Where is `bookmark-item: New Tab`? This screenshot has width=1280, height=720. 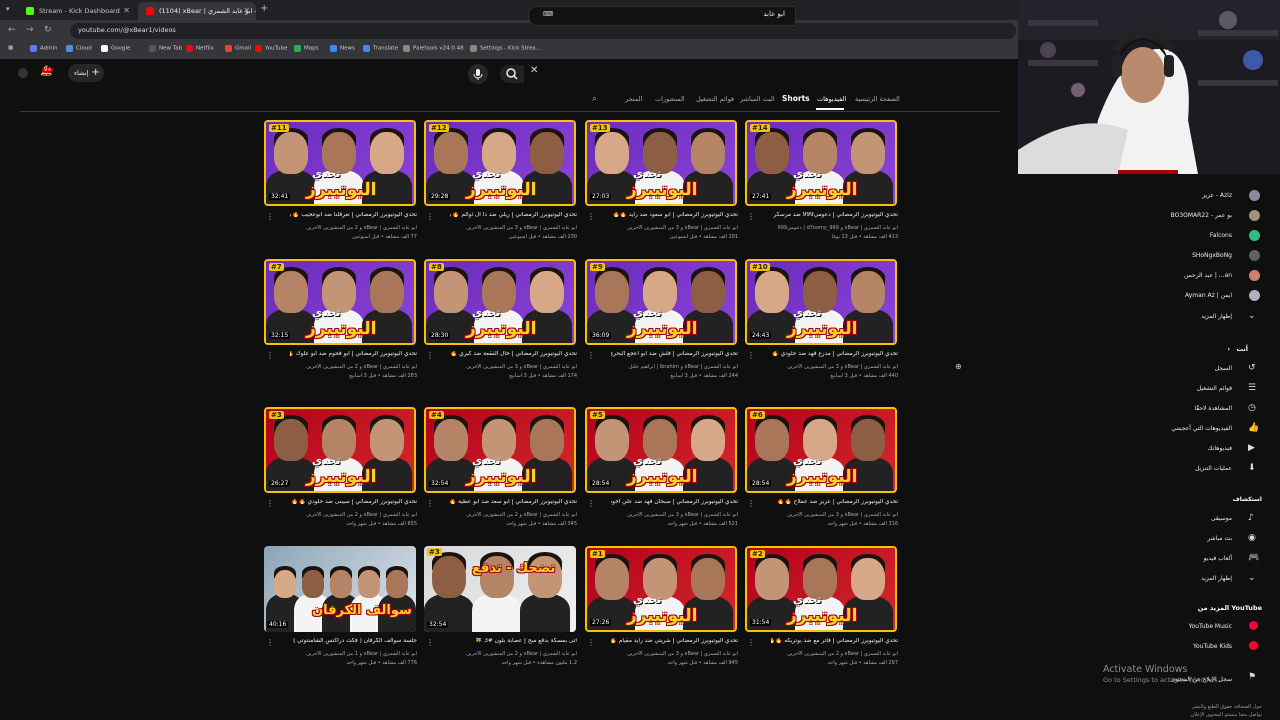 bookmark-item: New Tab is located at coordinates (165, 48).